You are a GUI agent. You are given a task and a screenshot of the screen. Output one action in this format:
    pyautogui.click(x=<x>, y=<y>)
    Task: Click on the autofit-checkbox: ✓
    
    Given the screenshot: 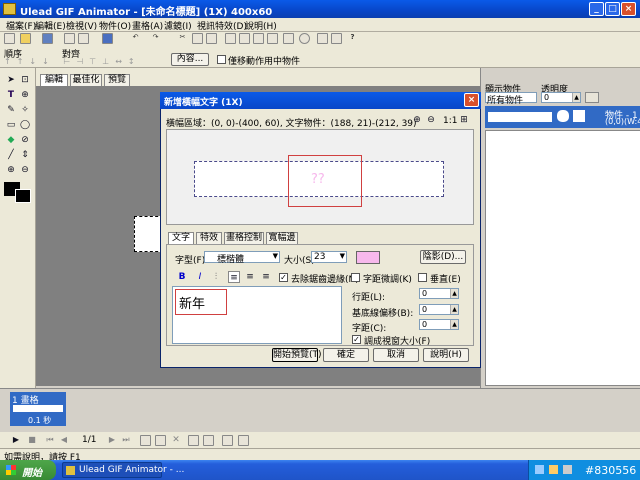 What is the action you would take?
    pyautogui.click(x=356, y=339)
    